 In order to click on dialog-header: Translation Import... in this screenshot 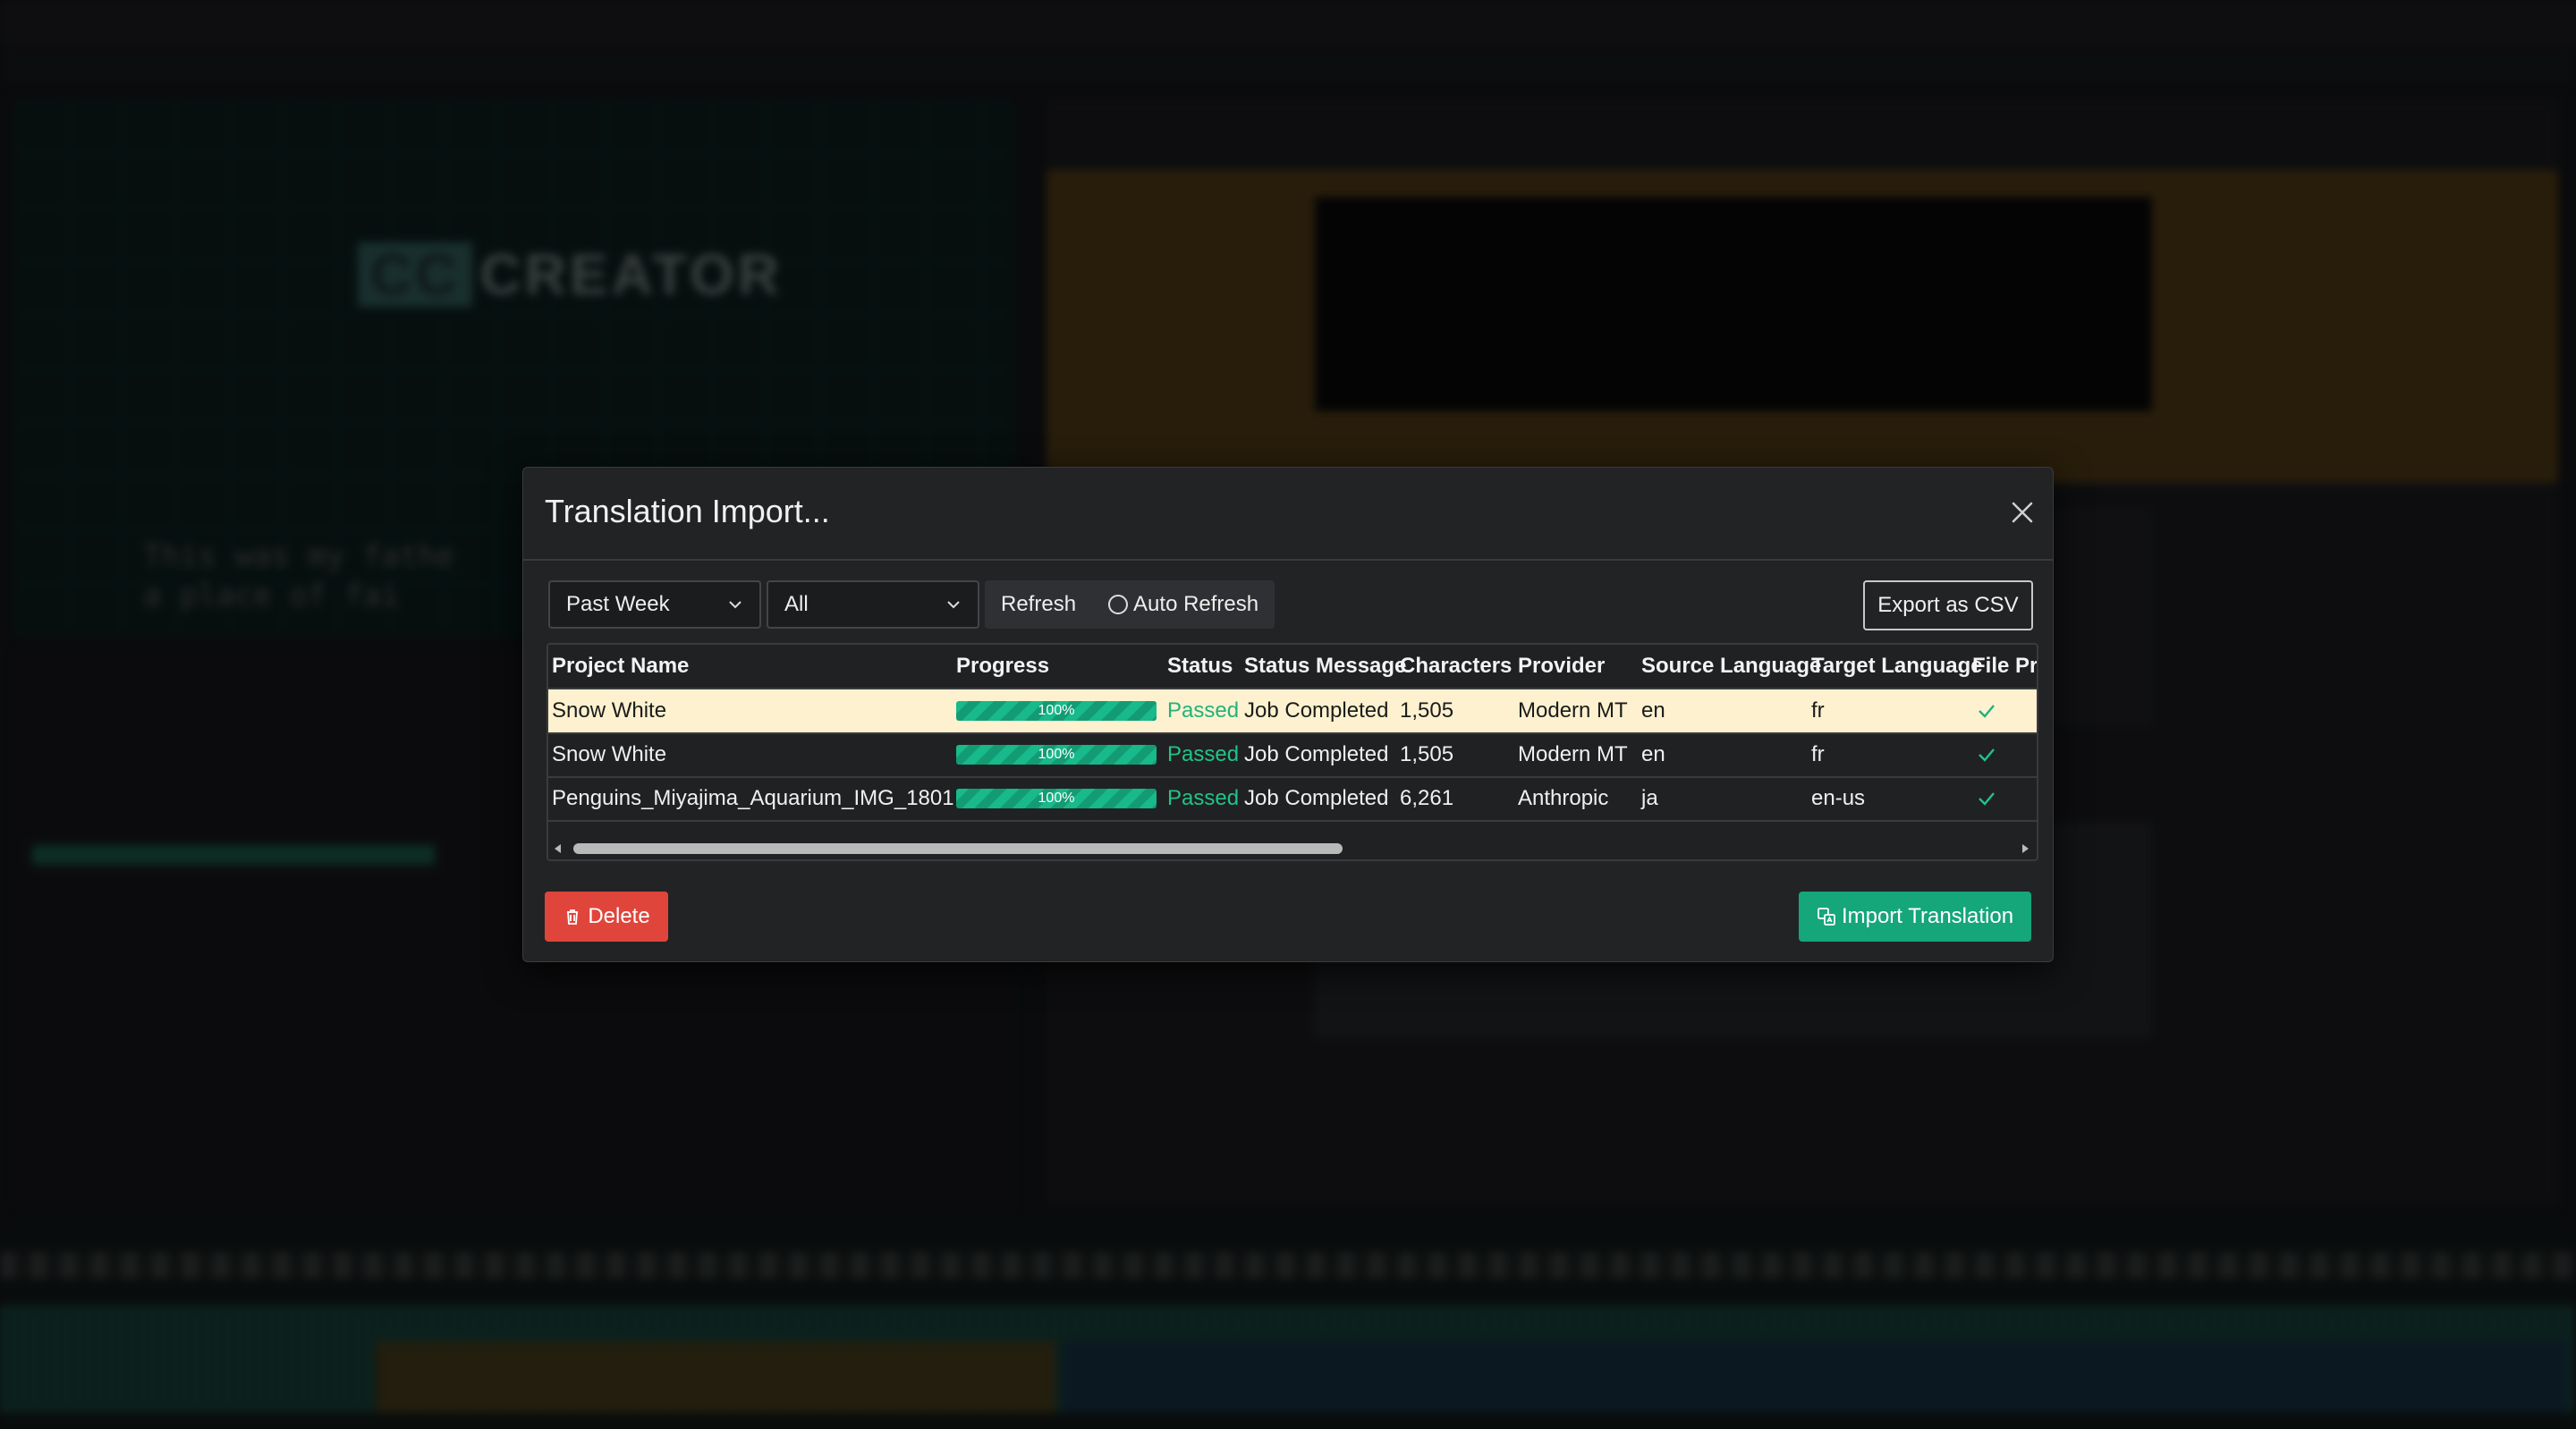, I will do `click(1288, 514)`.